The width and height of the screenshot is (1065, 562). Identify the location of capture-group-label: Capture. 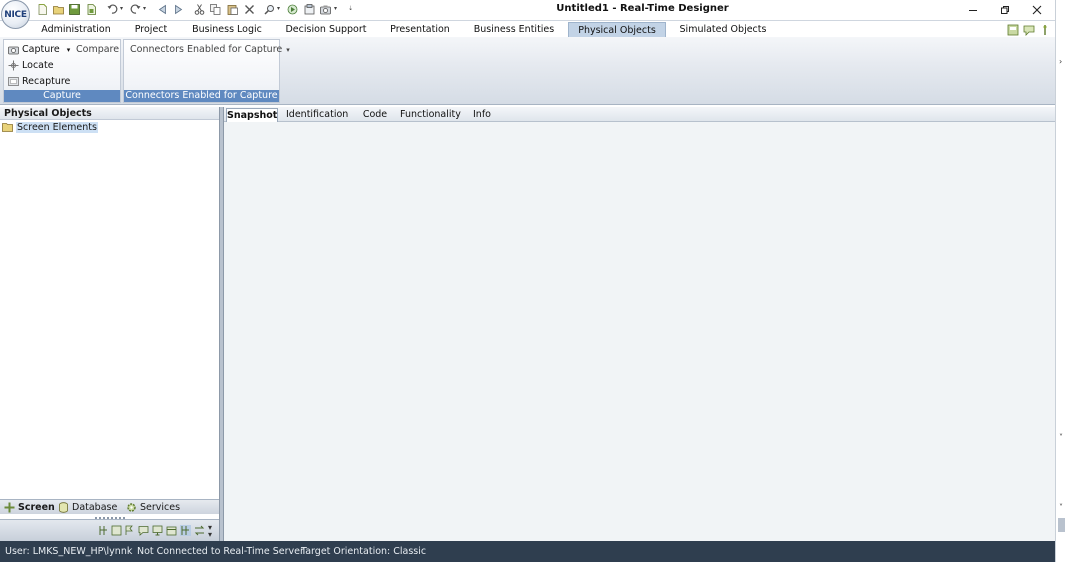
(62, 96).